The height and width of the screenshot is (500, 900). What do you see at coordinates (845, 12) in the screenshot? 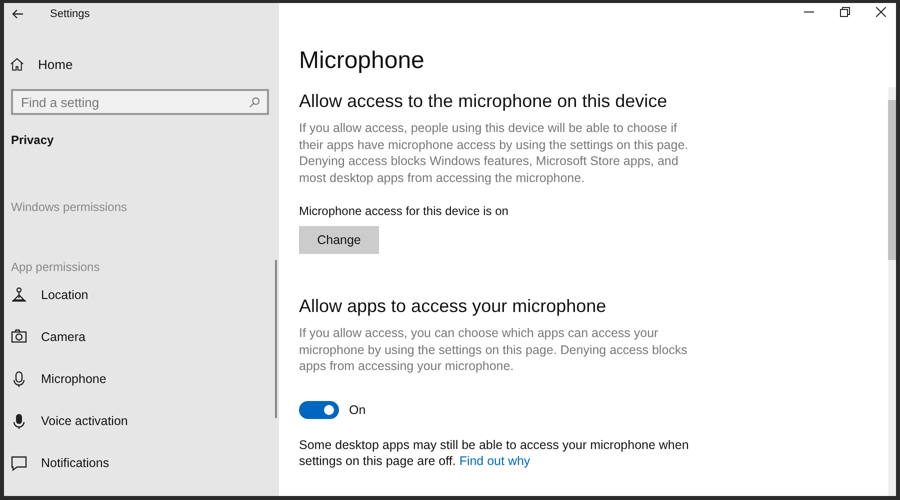
I see `restore-icon` at bounding box center [845, 12].